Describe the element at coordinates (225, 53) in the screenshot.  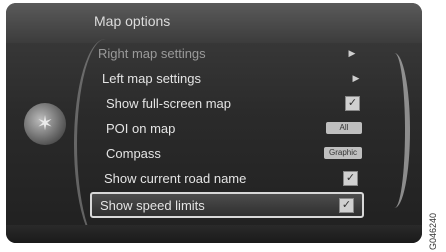
I see `menu-item-right-map-settings: Right map settings ▶` at that location.